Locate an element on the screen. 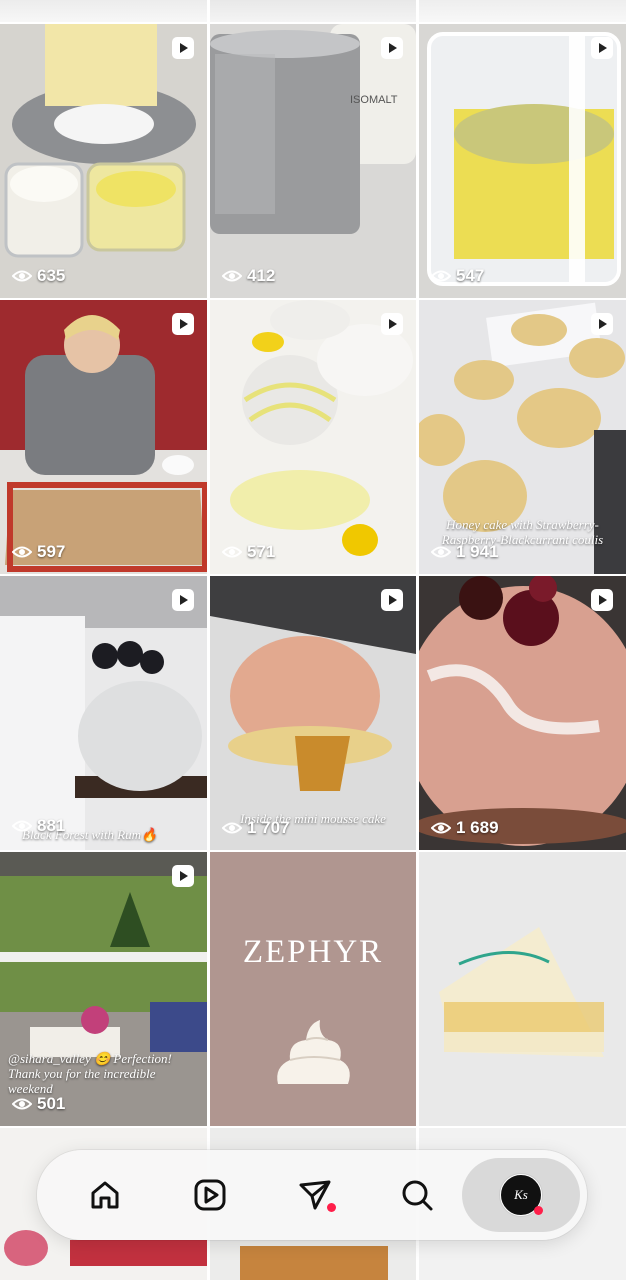 The image size is (626, 1280). home-icon is located at coordinates (105, 1195).